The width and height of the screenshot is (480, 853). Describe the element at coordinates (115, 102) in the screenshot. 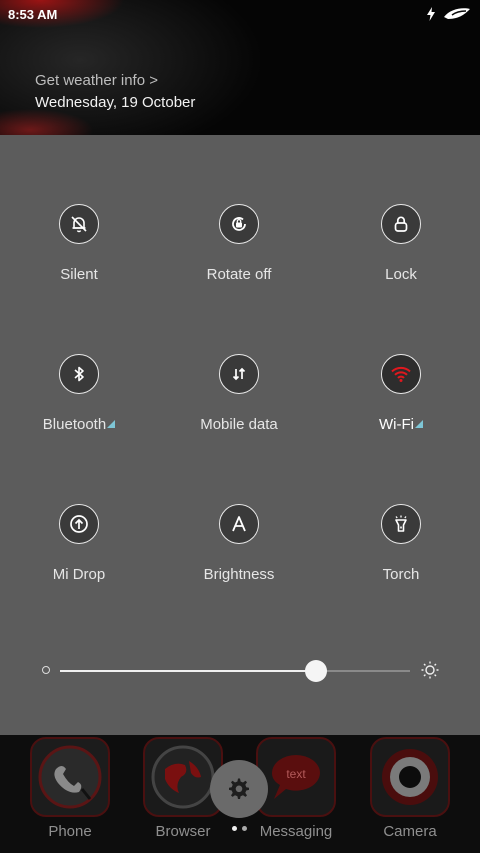

I see `date-text: Wednesday, 19 October` at that location.